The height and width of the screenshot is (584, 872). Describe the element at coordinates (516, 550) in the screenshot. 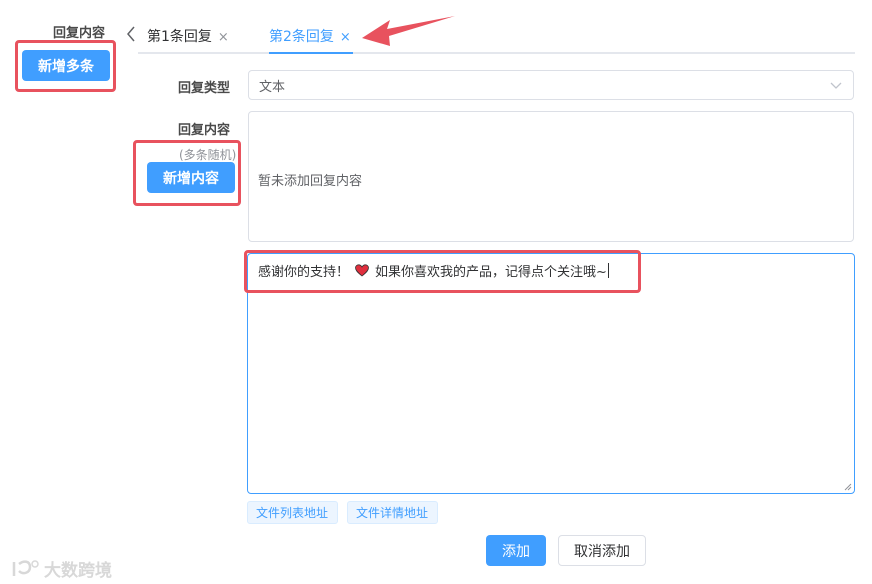

I see `add-button: 添加` at that location.